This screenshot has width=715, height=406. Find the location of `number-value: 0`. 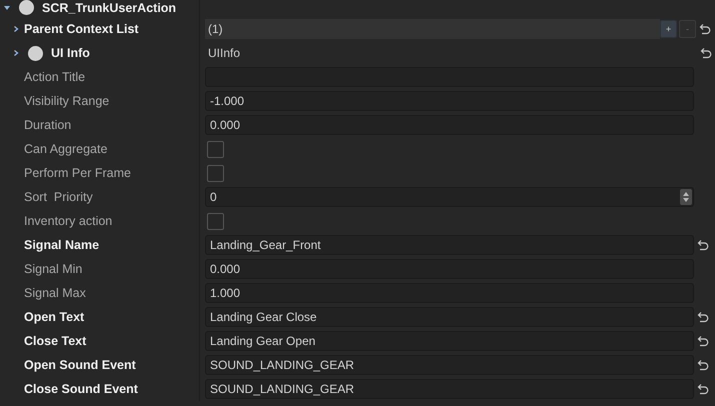

number-value: 0 is located at coordinates (213, 197).